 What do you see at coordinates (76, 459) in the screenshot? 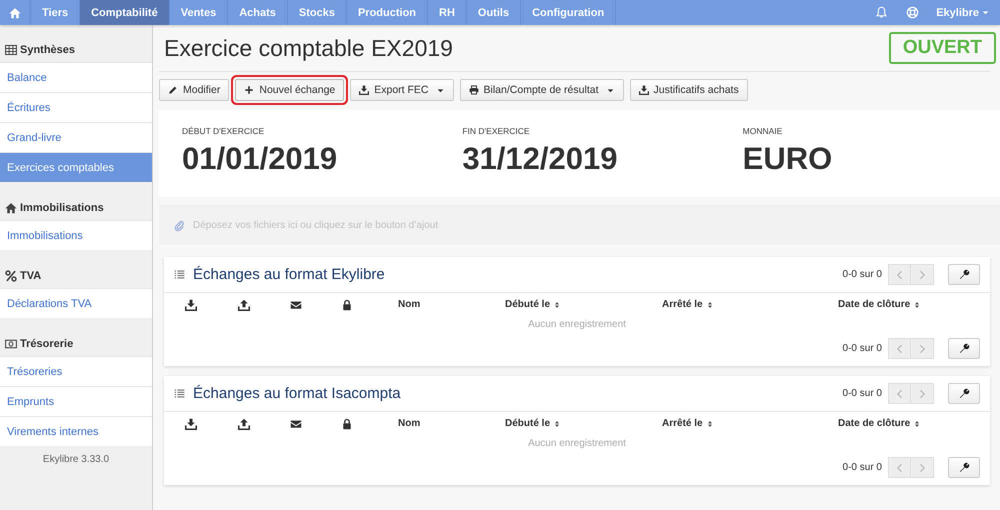
I see `version-label: Ekylibre 3.33.0` at bounding box center [76, 459].